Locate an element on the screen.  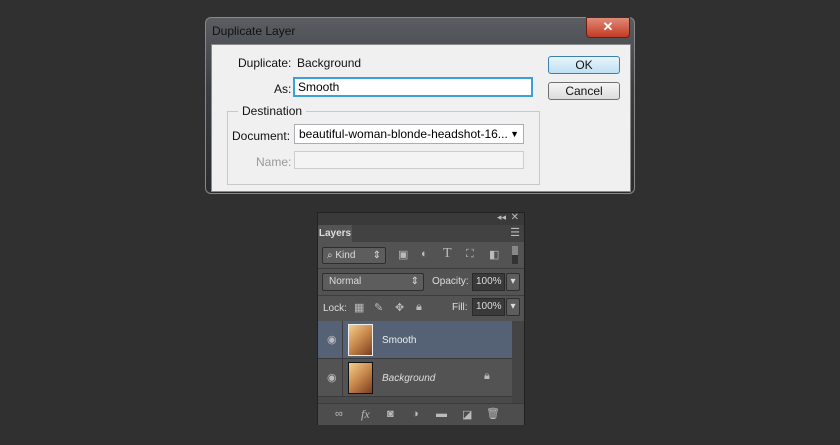
layers-list: ◉ Smooth ◉ Background 🔒︎ is located at coordinates (415, 365).